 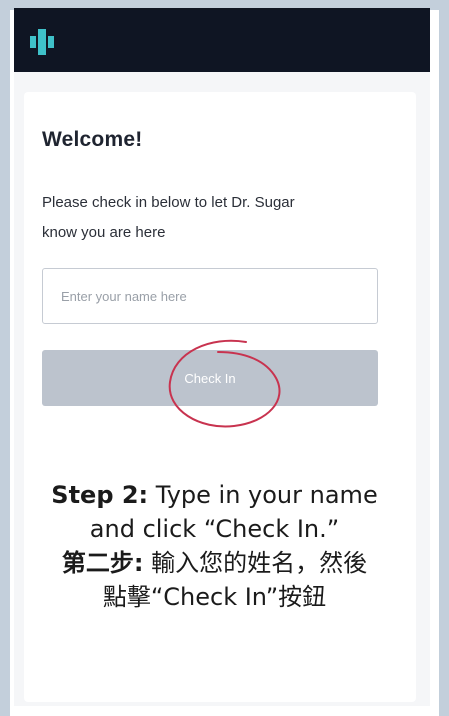 I want to click on caption-en-text-1: Type in your name, so click(x=263, y=495).